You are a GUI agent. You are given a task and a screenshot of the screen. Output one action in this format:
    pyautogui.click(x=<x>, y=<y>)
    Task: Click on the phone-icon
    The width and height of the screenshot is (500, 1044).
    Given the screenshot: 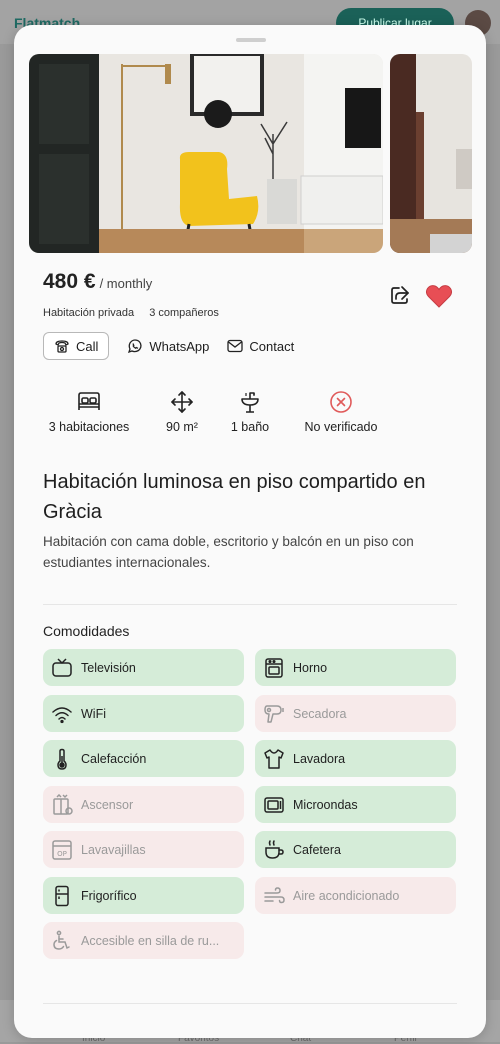 What is the action you would take?
    pyautogui.click(x=62, y=346)
    